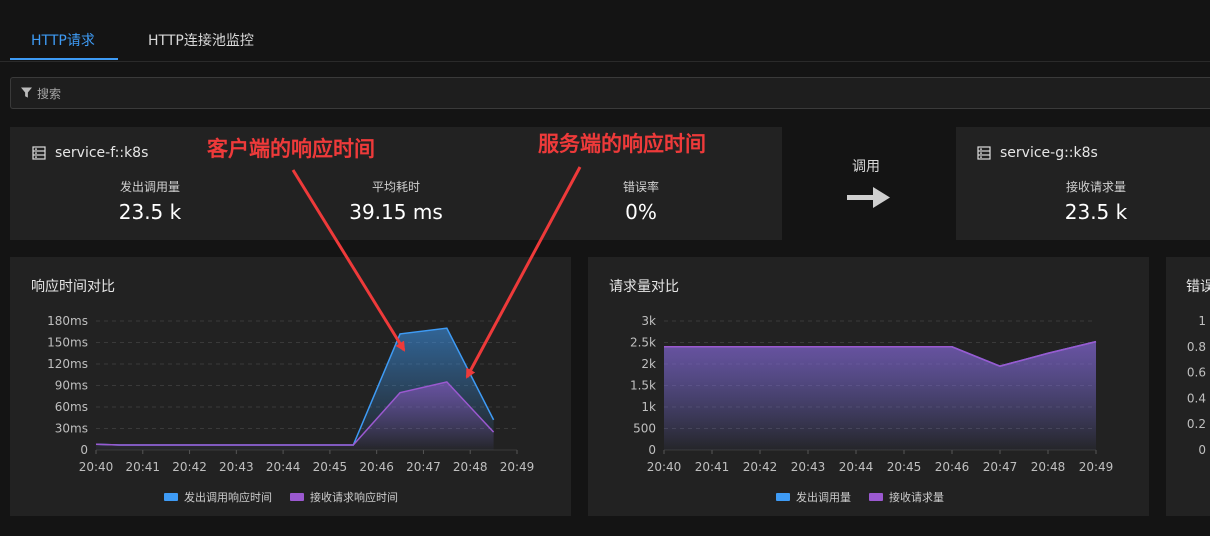 The image size is (1210, 536). What do you see at coordinates (523, 272) in the screenshot?
I see `annotation-arrow-server` at bounding box center [523, 272].